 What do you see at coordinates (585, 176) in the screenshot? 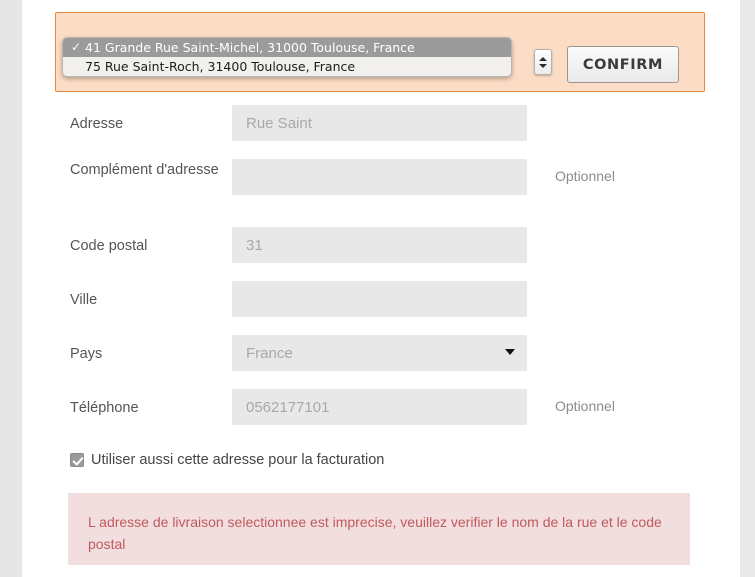
I see `optional-hint-complement: Optionnel` at bounding box center [585, 176].